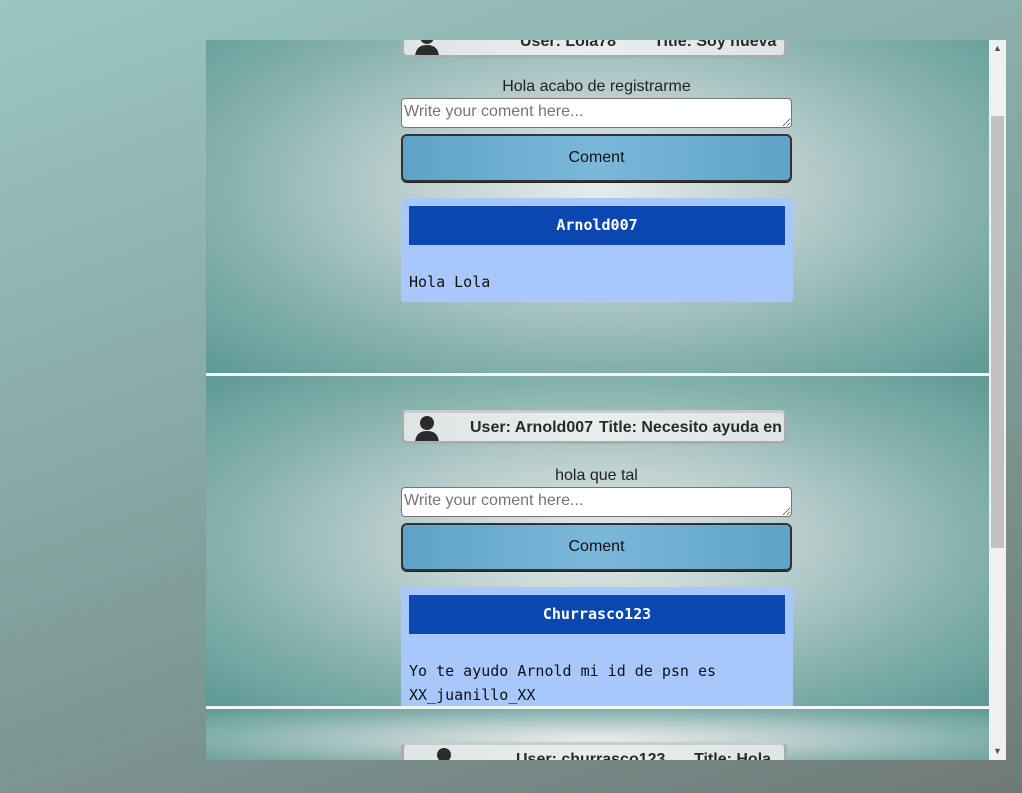 The height and width of the screenshot is (793, 1022). Describe the element at coordinates (596, 86) in the screenshot. I see `post-body: Hola acabo de registrarme` at that location.